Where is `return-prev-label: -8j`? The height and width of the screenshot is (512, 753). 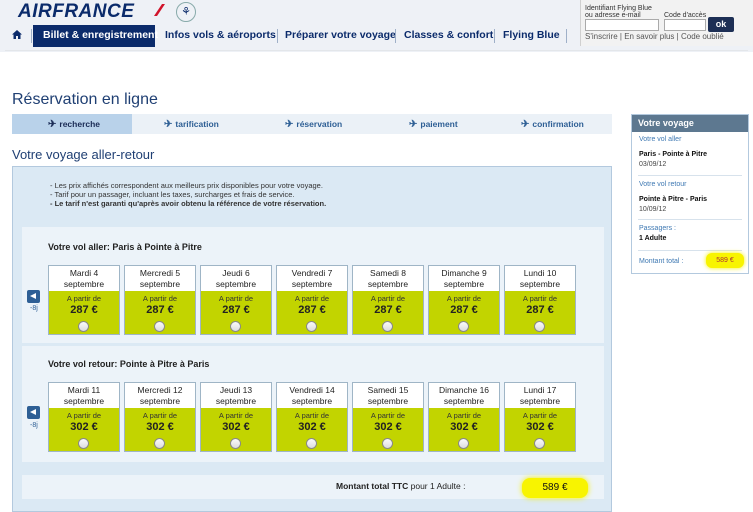
return-prev-label: -8j is located at coordinates (34, 425).